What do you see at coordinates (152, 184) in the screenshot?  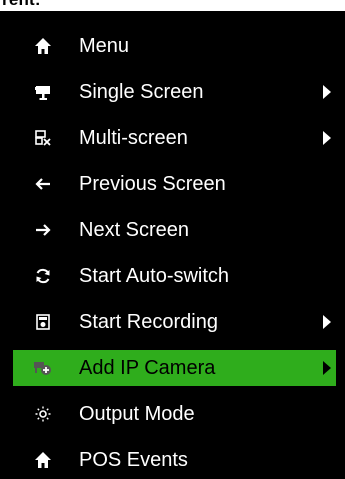 I see `menu-item-label: Previous Screen` at bounding box center [152, 184].